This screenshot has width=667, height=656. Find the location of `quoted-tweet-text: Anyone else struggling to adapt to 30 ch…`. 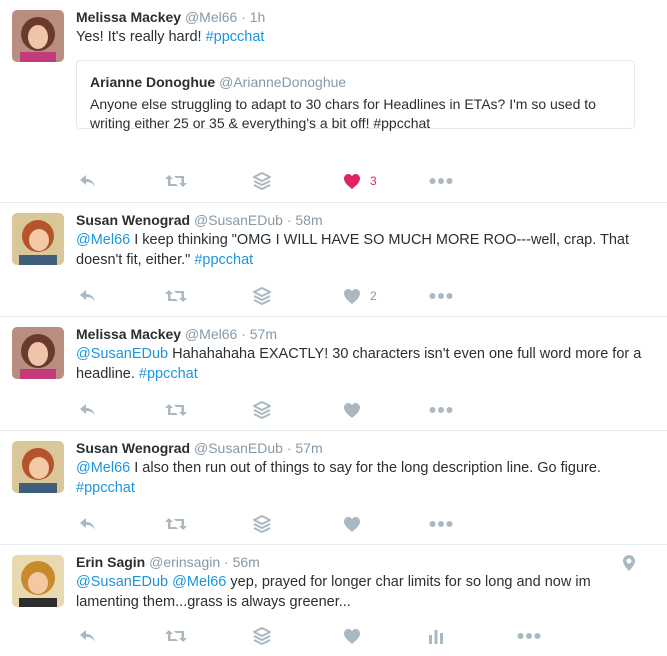

quoted-tweet-text: Anyone else struggling to adapt to 30 ch… is located at coordinates (343, 113).